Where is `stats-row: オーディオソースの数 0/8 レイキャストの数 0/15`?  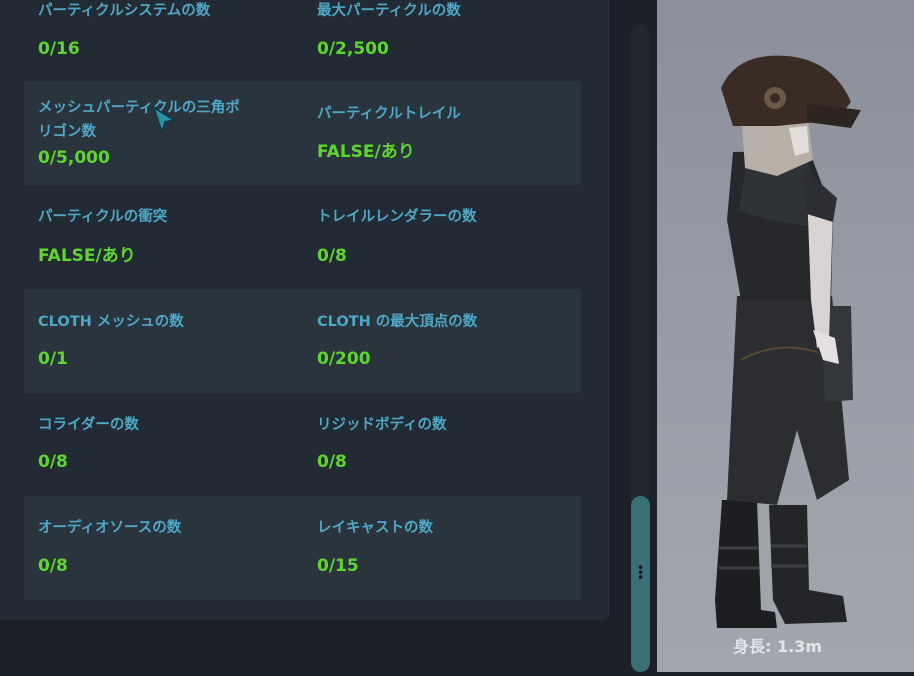
stats-row: オーディオソースの数 0/8 レイキャストの数 0/15 is located at coordinates (302, 548).